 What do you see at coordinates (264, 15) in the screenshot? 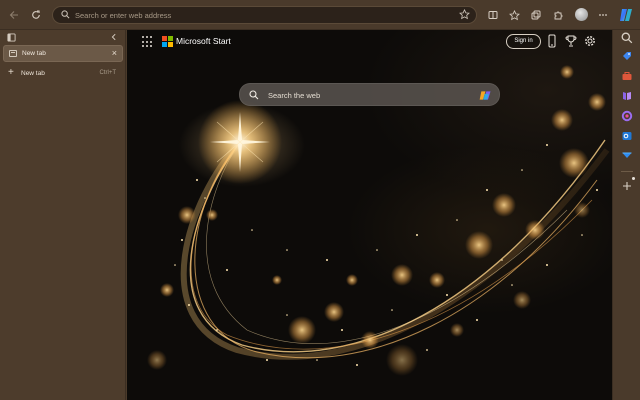
I see `address-bar: Search or enter web address` at bounding box center [264, 15].